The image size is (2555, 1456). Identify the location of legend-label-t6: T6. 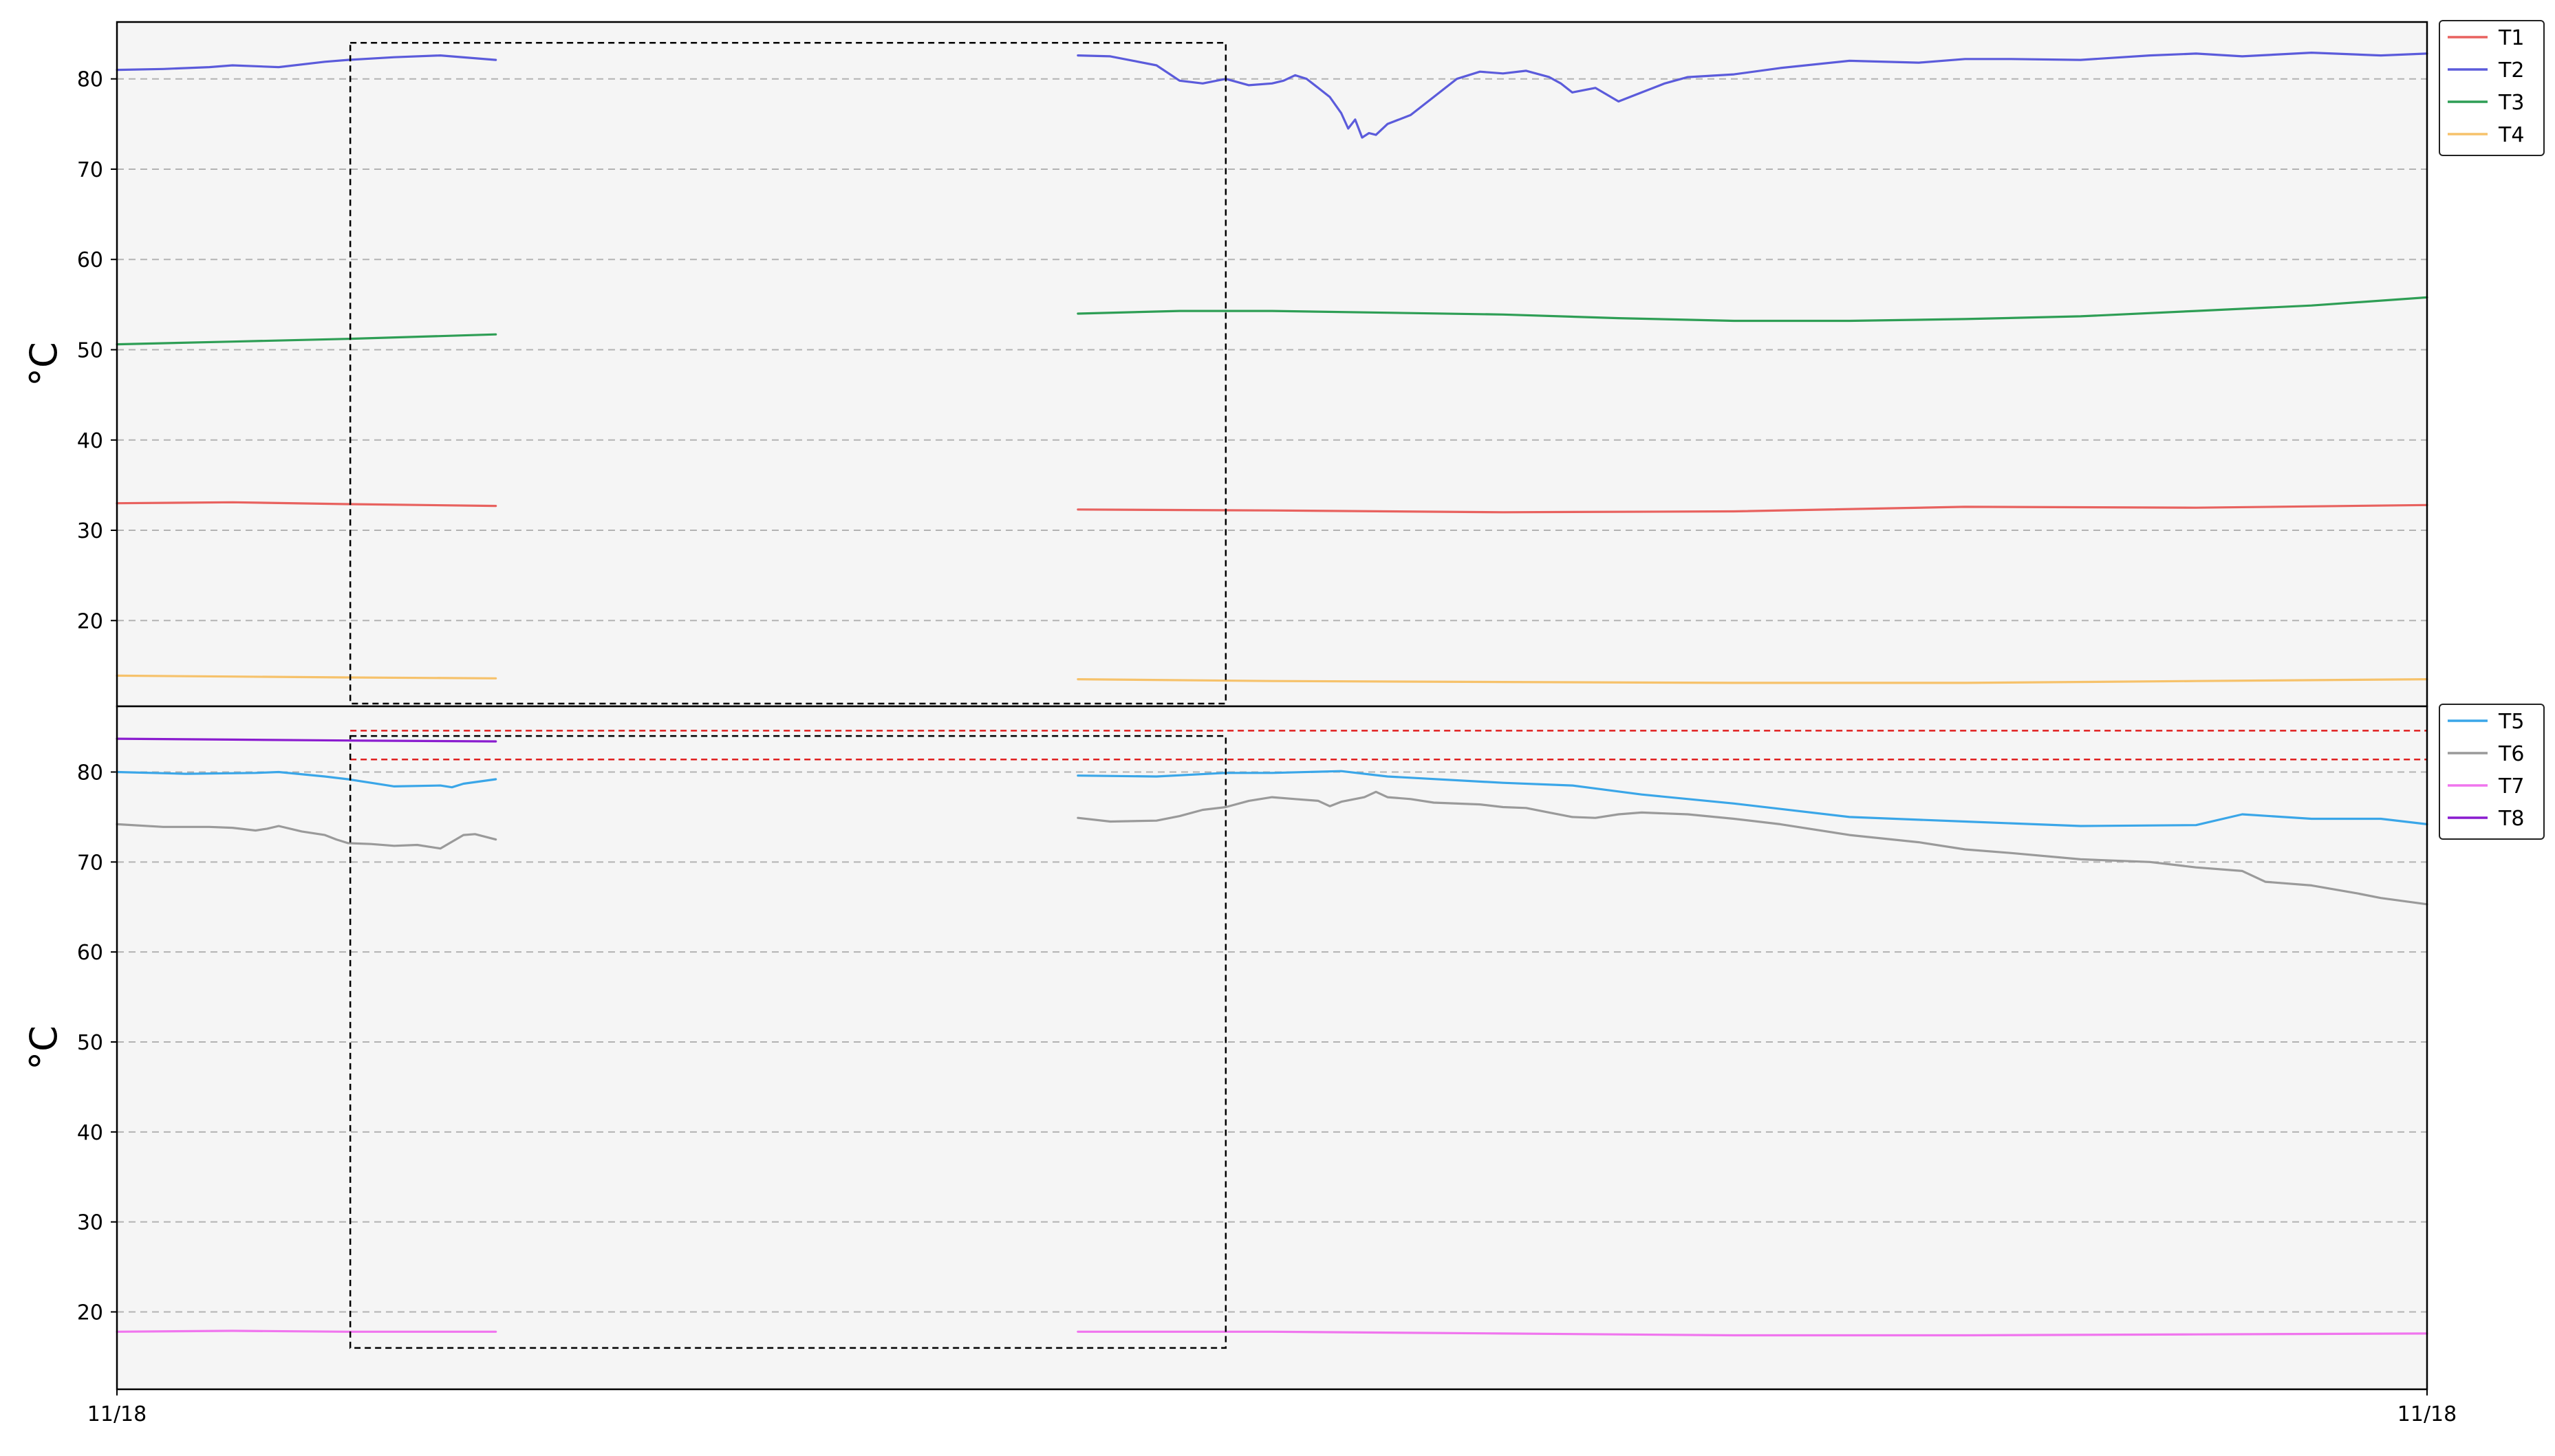
(2511, 754).